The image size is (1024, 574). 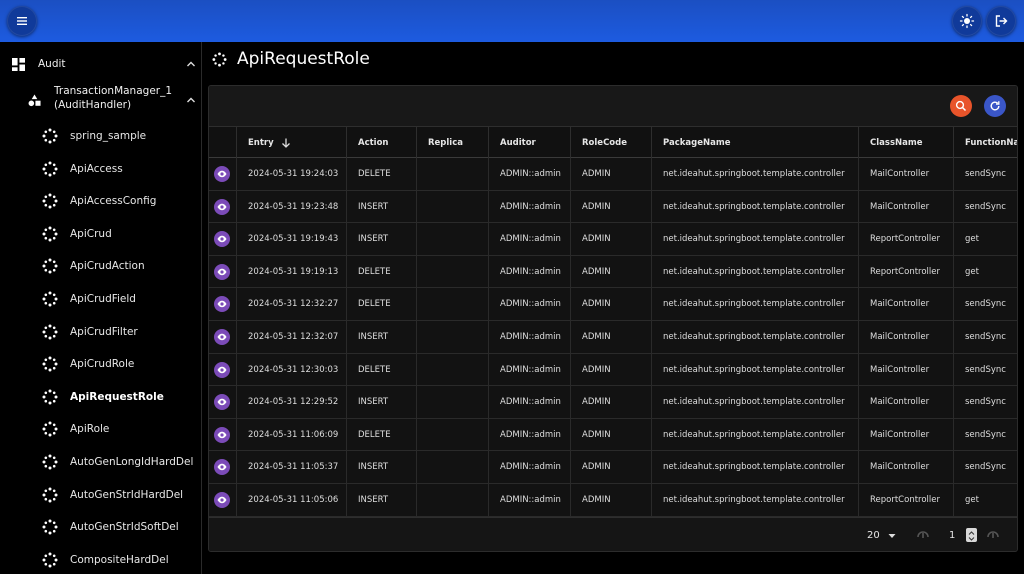 What do you see at coordinates (873, 535) in the screenshot?
I see `page-size-select: 20` at bounding box center [873, 535].